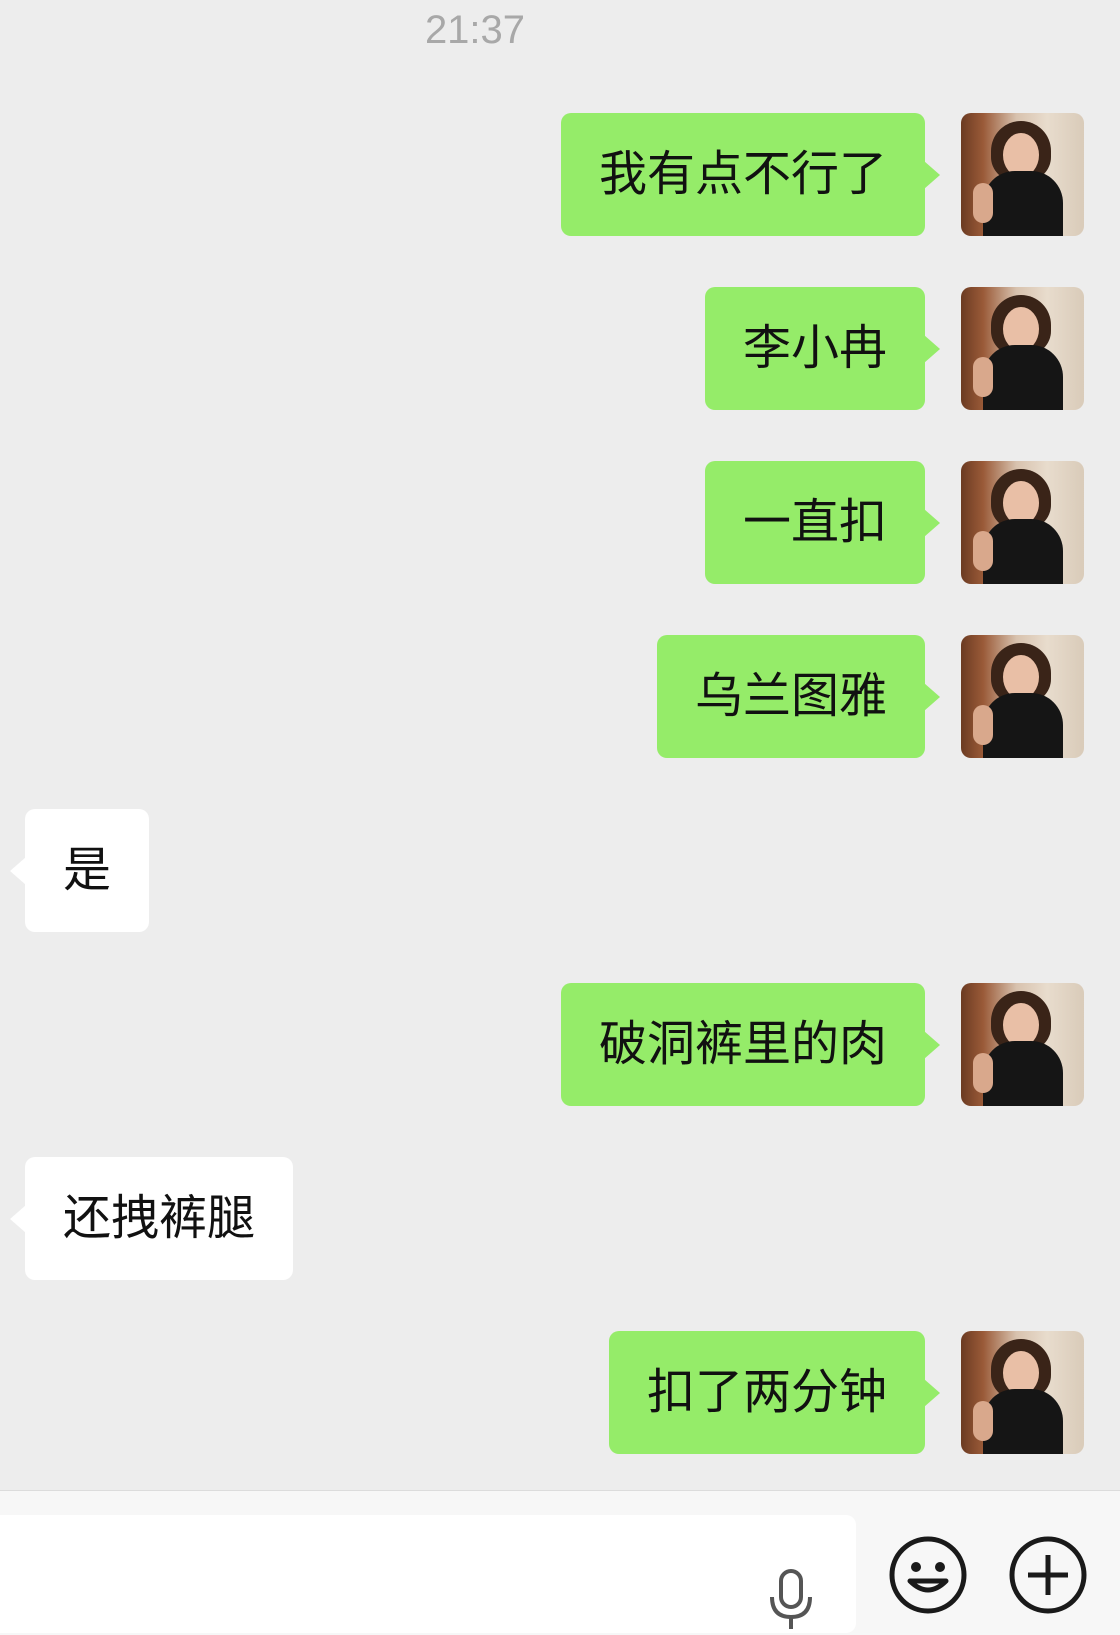 The image size is (1120, 1635). I want to click on message-bubble-outgoing: 我有点不行了, so click(750, 174).